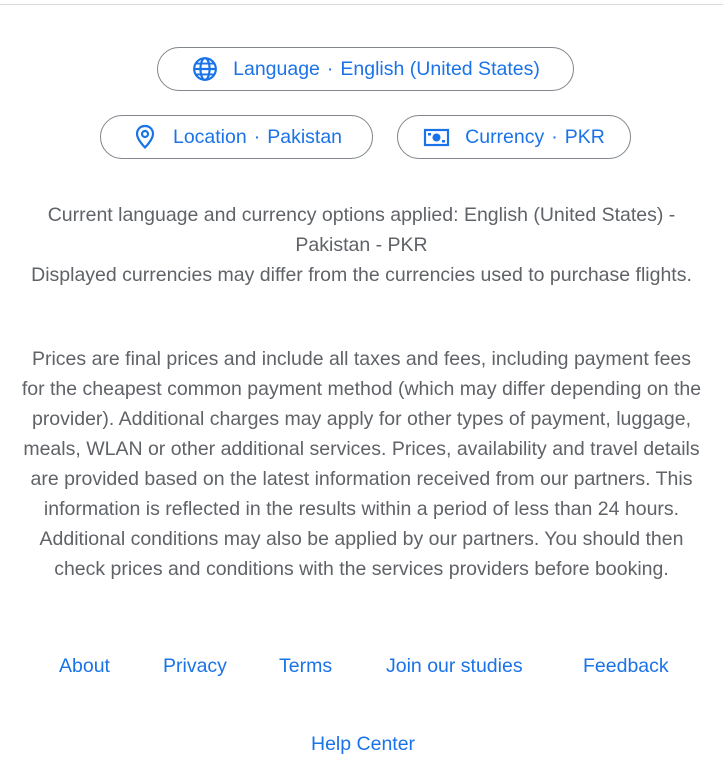 This screenshot has width=723, height=758. I want to click on location-selector-button: Location · Pakistan, so click(236, 137).